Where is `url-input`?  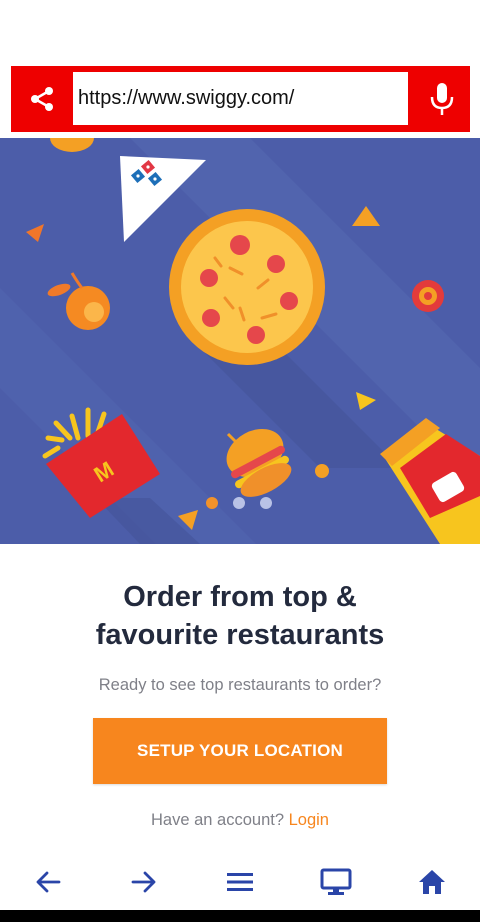 url-input is located at coordinates (240, 98).